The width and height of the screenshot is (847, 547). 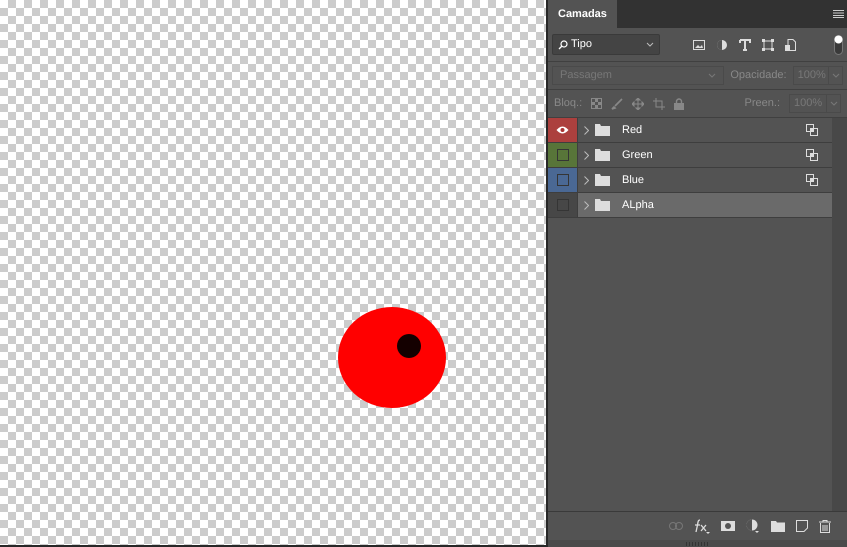 What do you see at coordinates (582, 44) in the screenshot?
I see `filter-value: Tipo` at bounding box center [582, 44].